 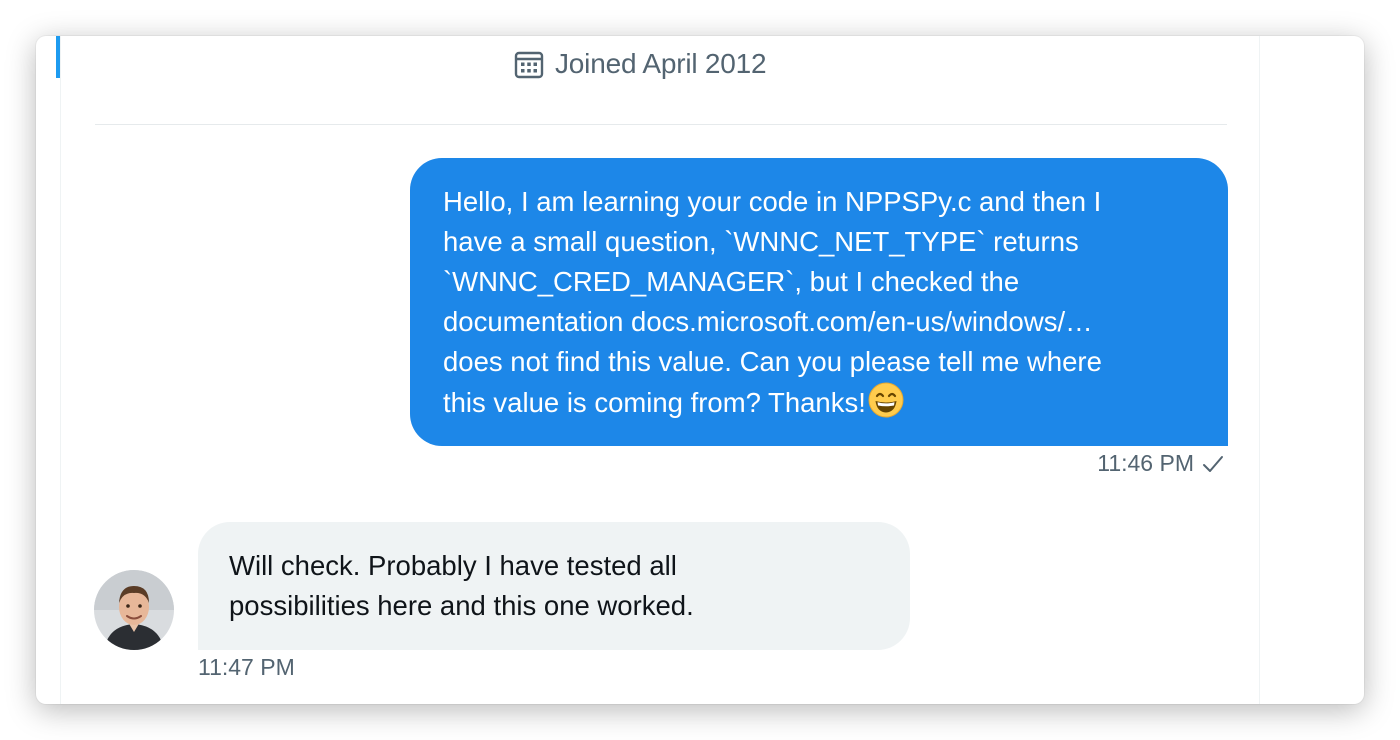 What do you see at coordinates (134, 610) in the screenshot?
I see `avatar` at bounding box center [134, 610].